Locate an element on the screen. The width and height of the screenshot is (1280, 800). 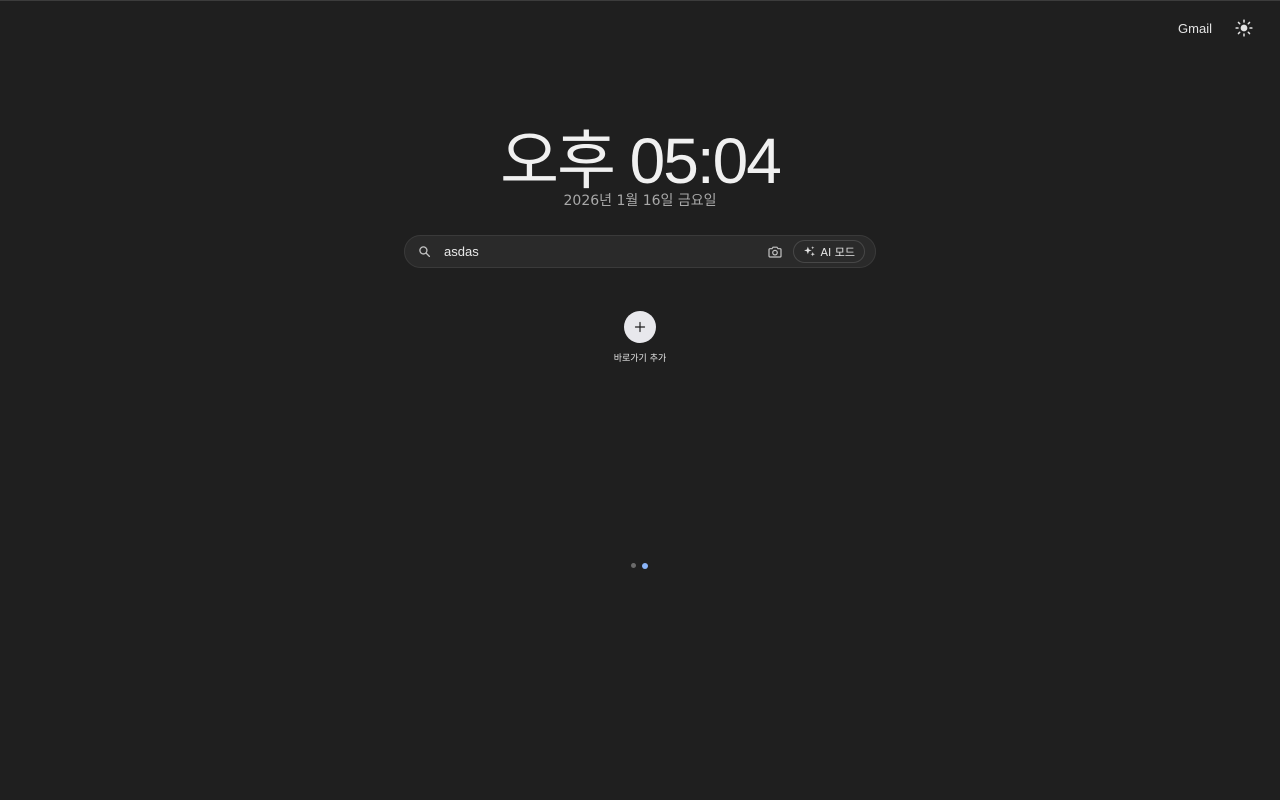
clock-date: 2026년 1월 16일 금요일 is located at coordinates (640, 201).